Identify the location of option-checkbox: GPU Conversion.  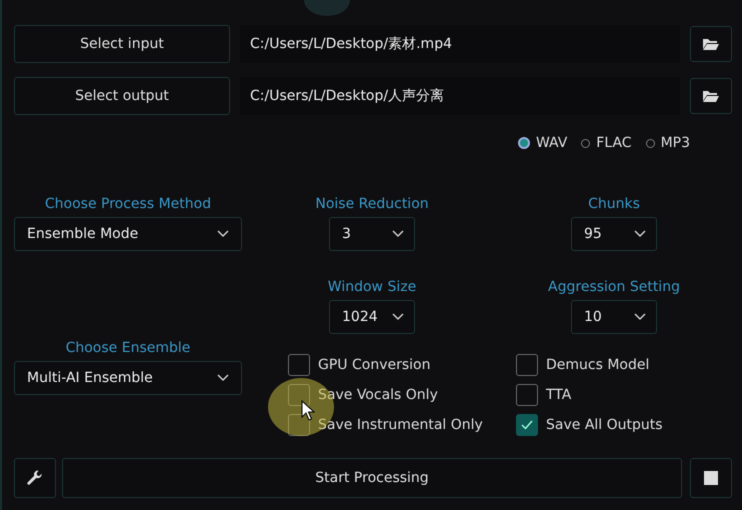
(402, 365).